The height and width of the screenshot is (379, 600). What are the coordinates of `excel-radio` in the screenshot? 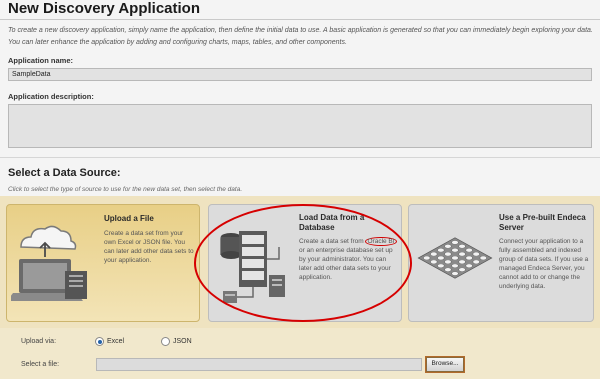 It's located at (99, 341).